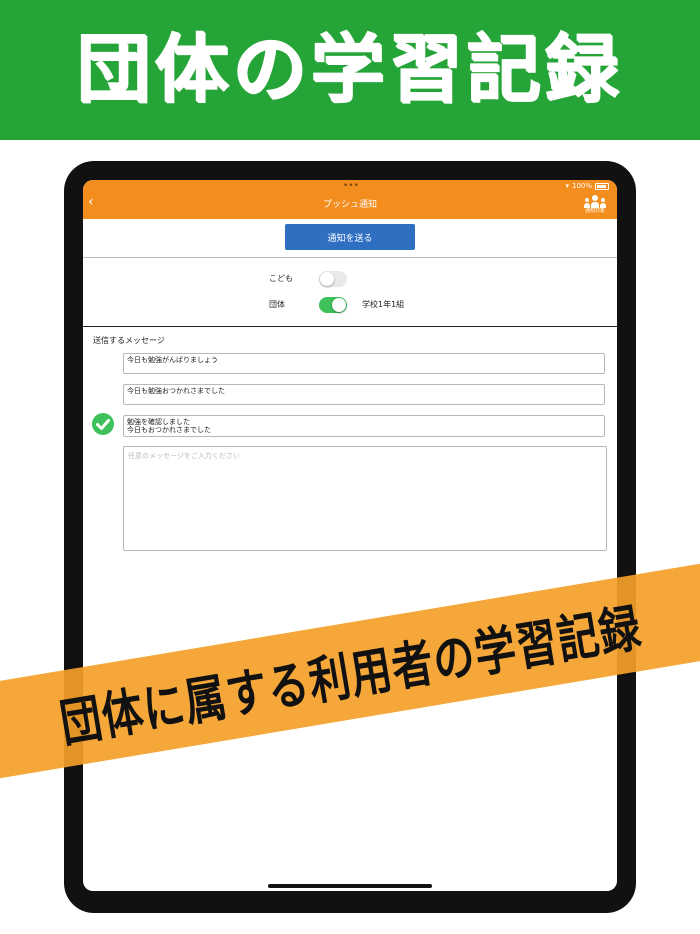  I want to click on custom-message-input, so click(365, 498).